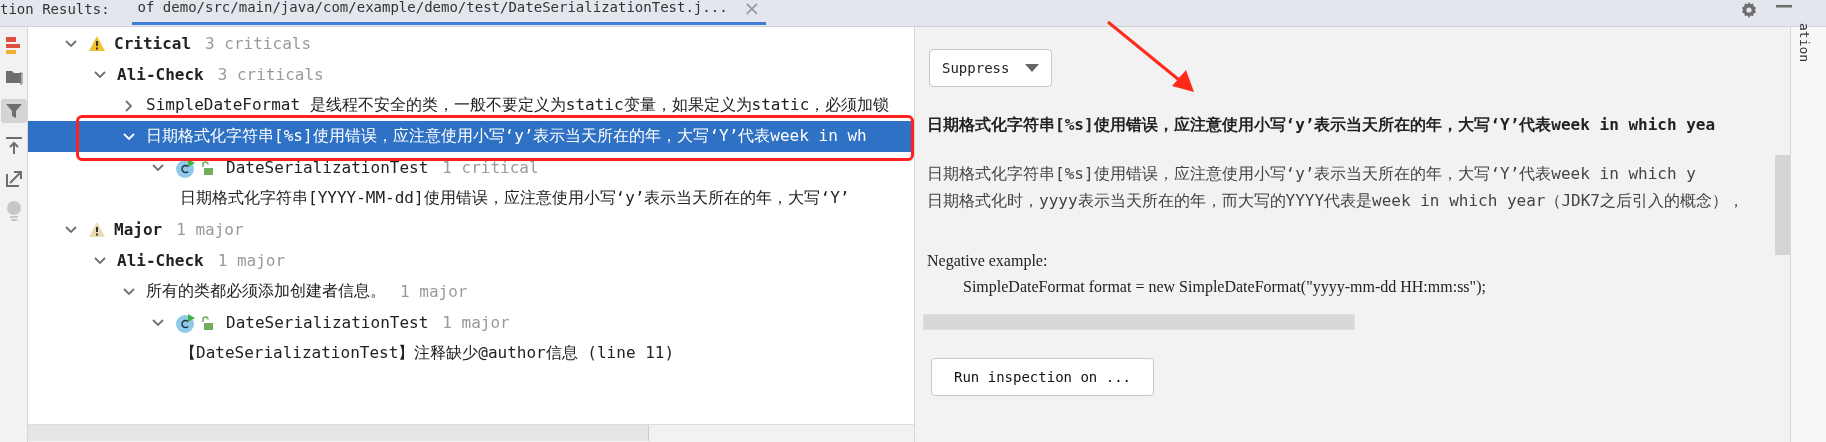  What do you see at coordinates (1225, 287) in the screenshot?
I see `example-code: SimpleDateFormat format = new SimpleDateFormat("yyyy-mm-dd HH:mm:ss");` at bounding box center [1225, 287].